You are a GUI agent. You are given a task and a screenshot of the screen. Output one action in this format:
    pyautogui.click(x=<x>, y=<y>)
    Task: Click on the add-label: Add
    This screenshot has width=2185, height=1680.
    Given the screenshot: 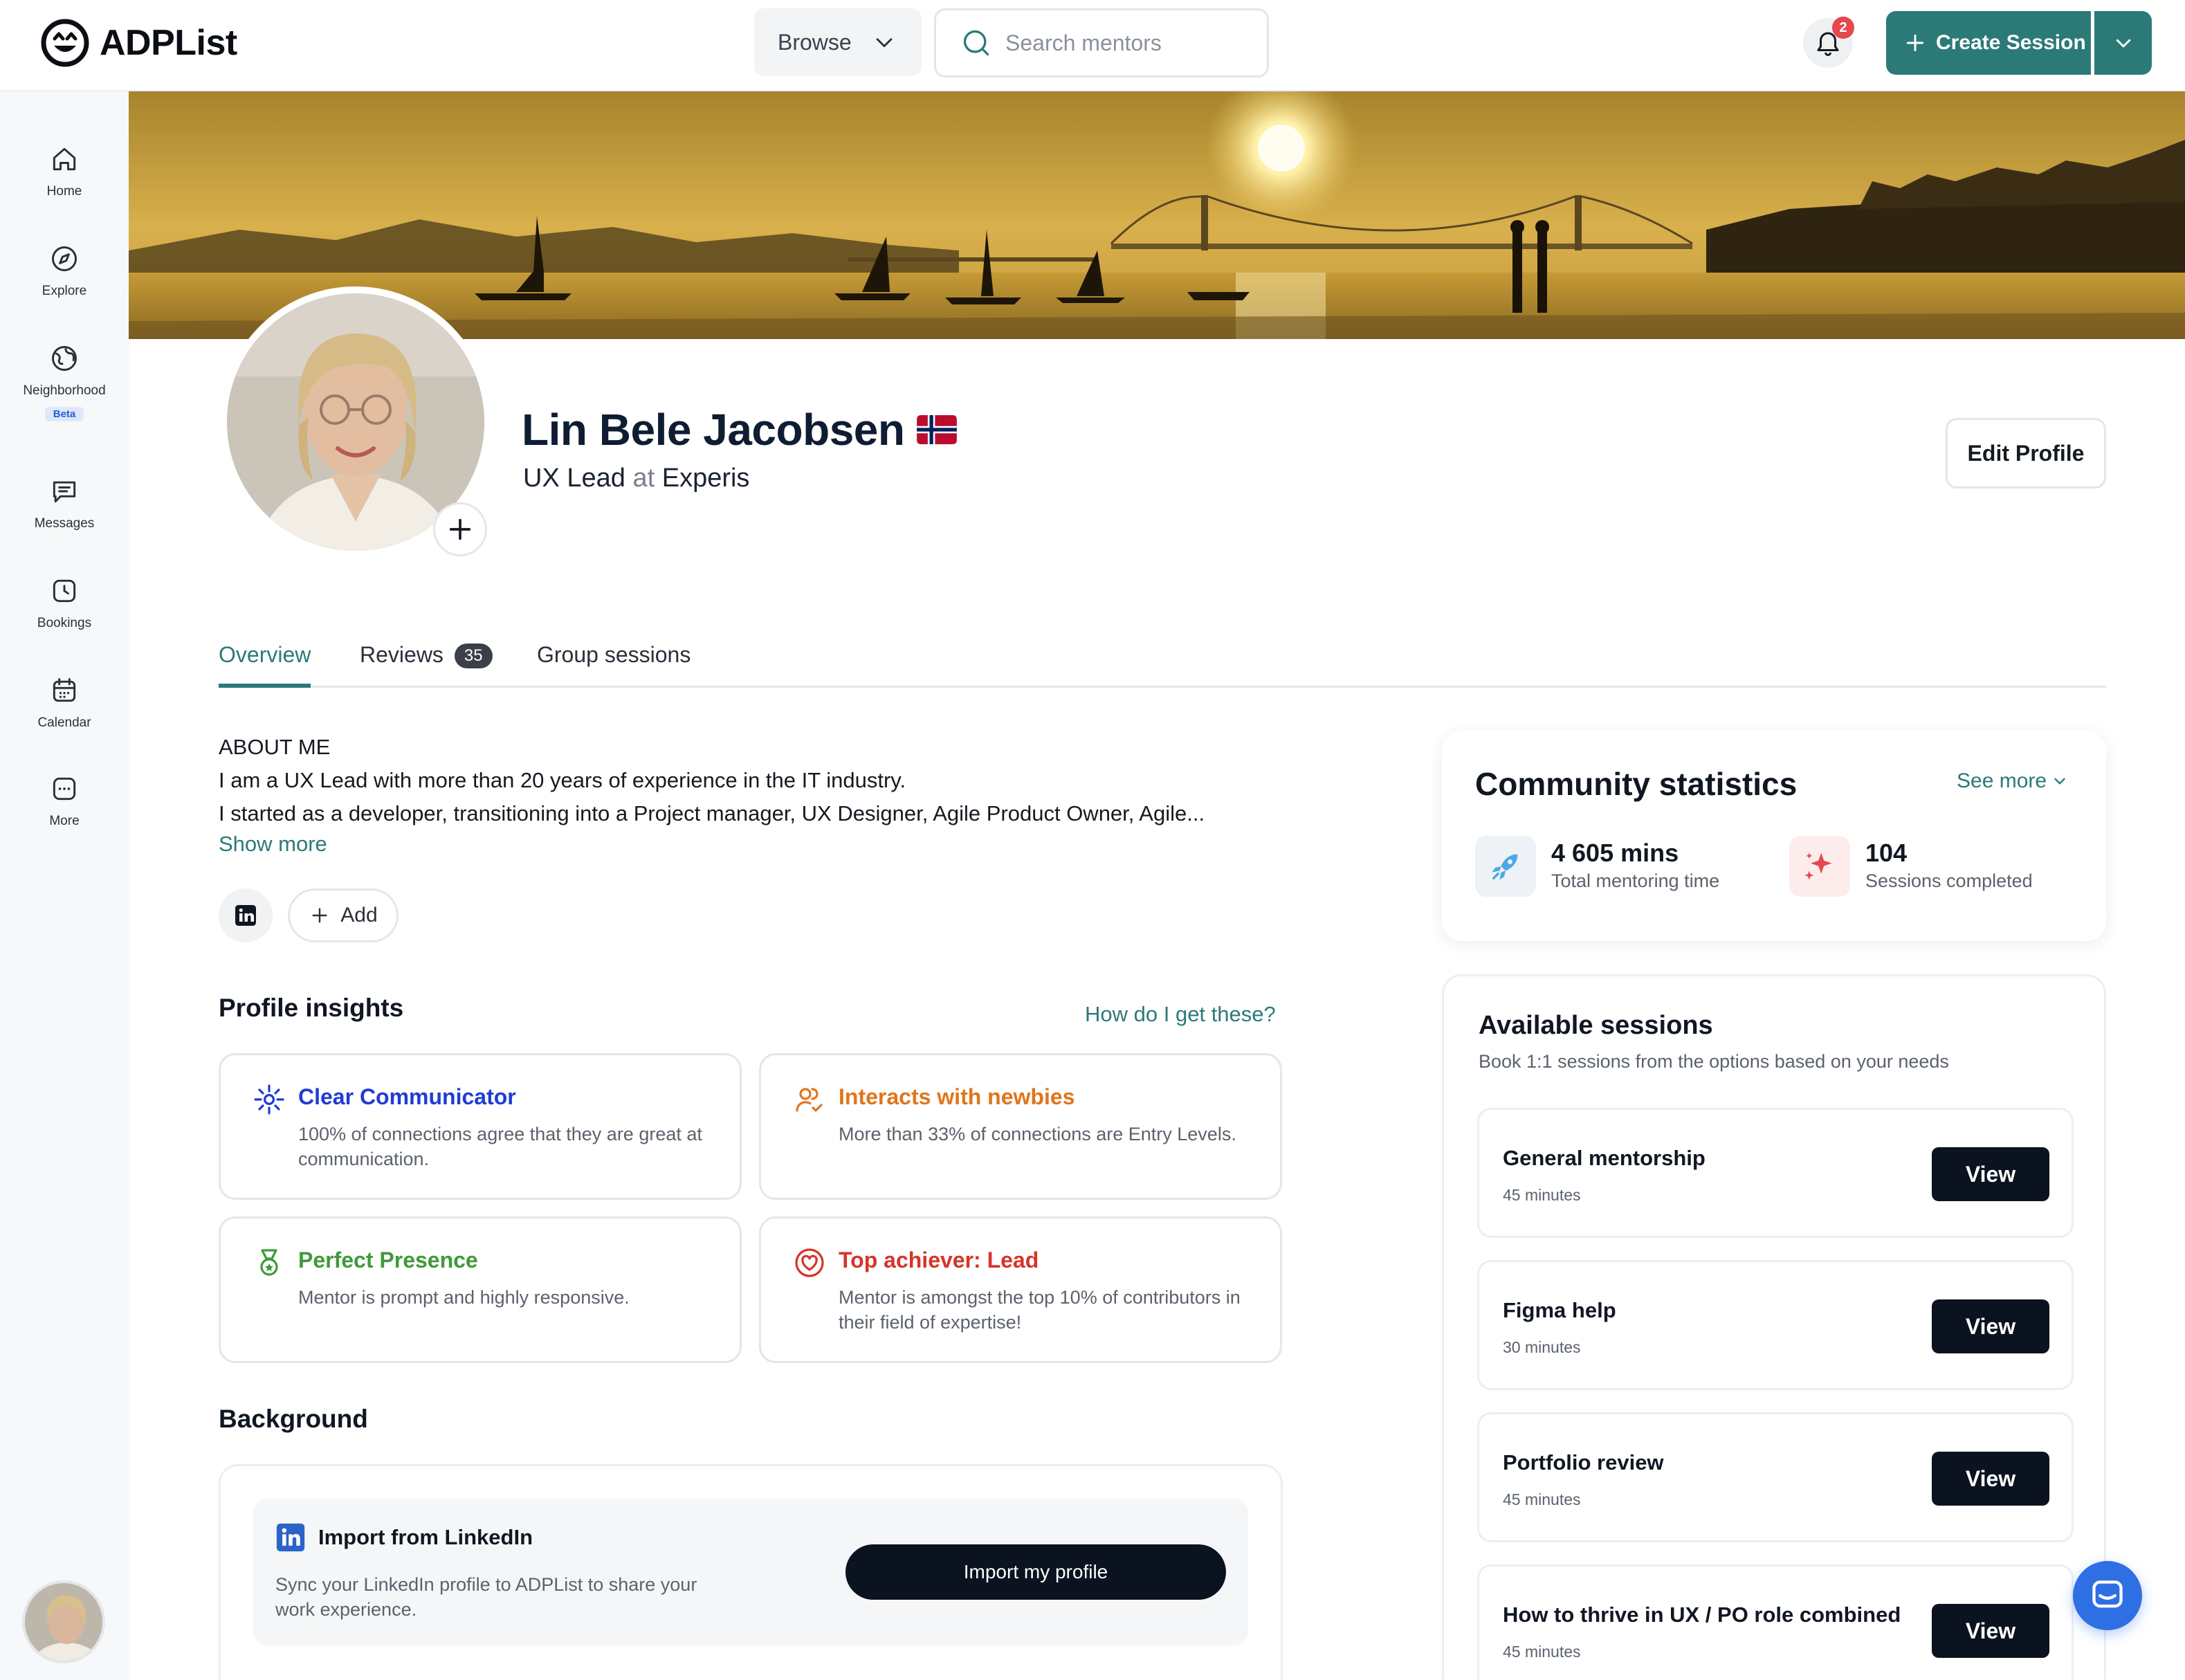 What is the action you would take?
    pyautogui.click(x=359, y=915)
    